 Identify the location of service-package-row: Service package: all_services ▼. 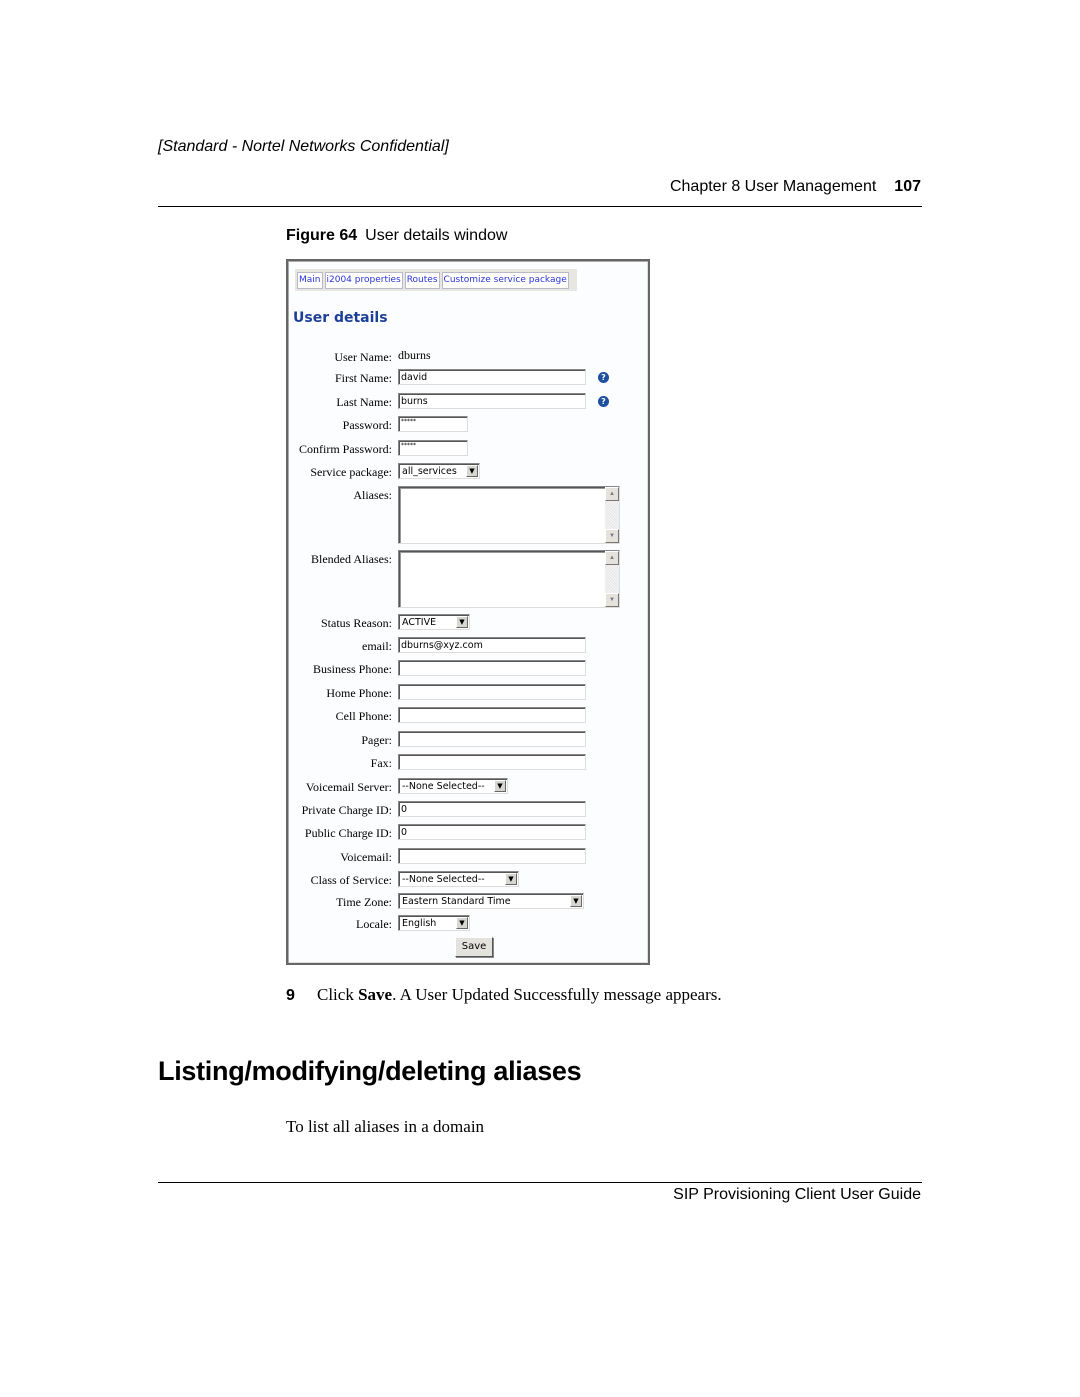
(466, 473).